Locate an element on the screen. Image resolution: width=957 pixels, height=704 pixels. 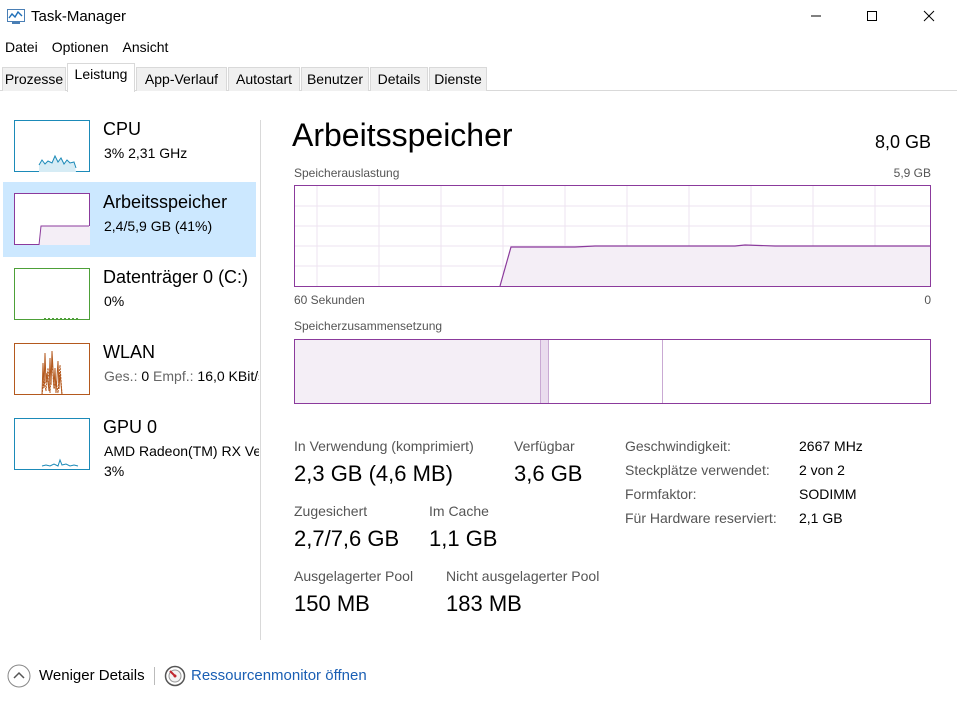
disk-thumbnail-graph is located at coordinates (52, 294).